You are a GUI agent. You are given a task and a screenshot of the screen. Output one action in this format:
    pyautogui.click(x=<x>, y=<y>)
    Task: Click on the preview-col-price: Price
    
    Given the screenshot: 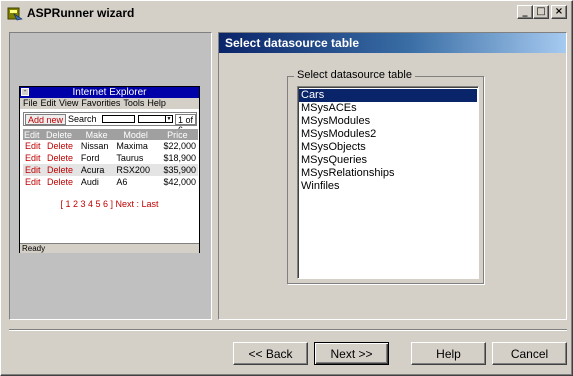 What is the action you would take?
    pyautogui.click(x=177, y=134)
    